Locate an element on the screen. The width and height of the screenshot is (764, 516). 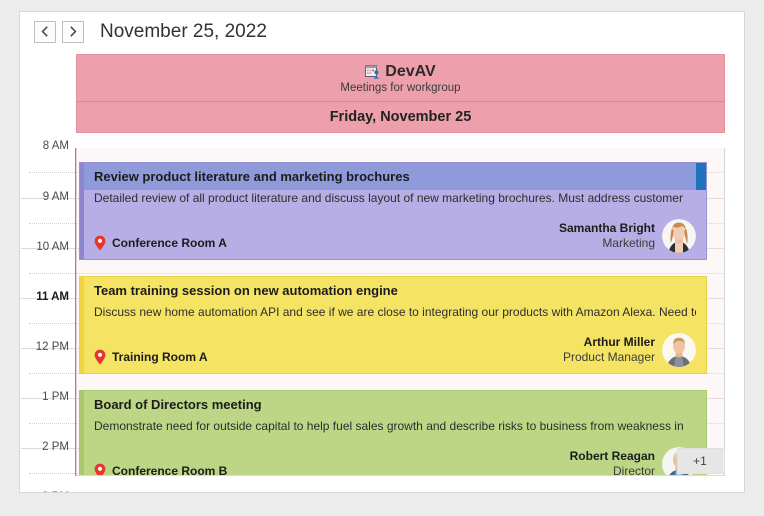
time-ruler-label: 3 PM is located at coordinates (55, 491).